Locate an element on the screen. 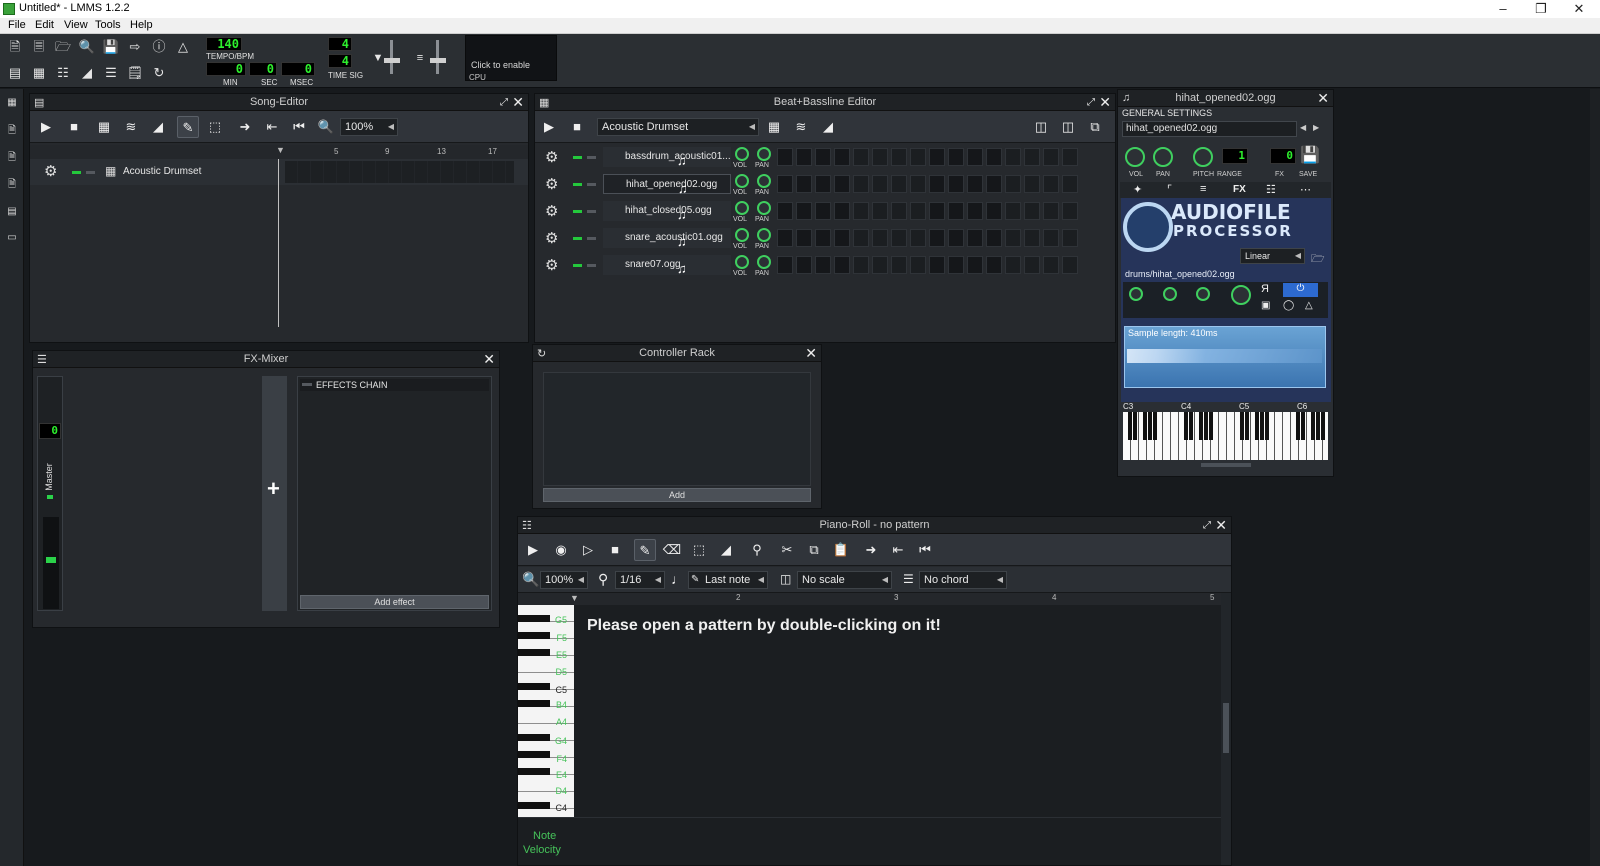  add-sample-track-button: ≋ is located at coordinates (131, 127).